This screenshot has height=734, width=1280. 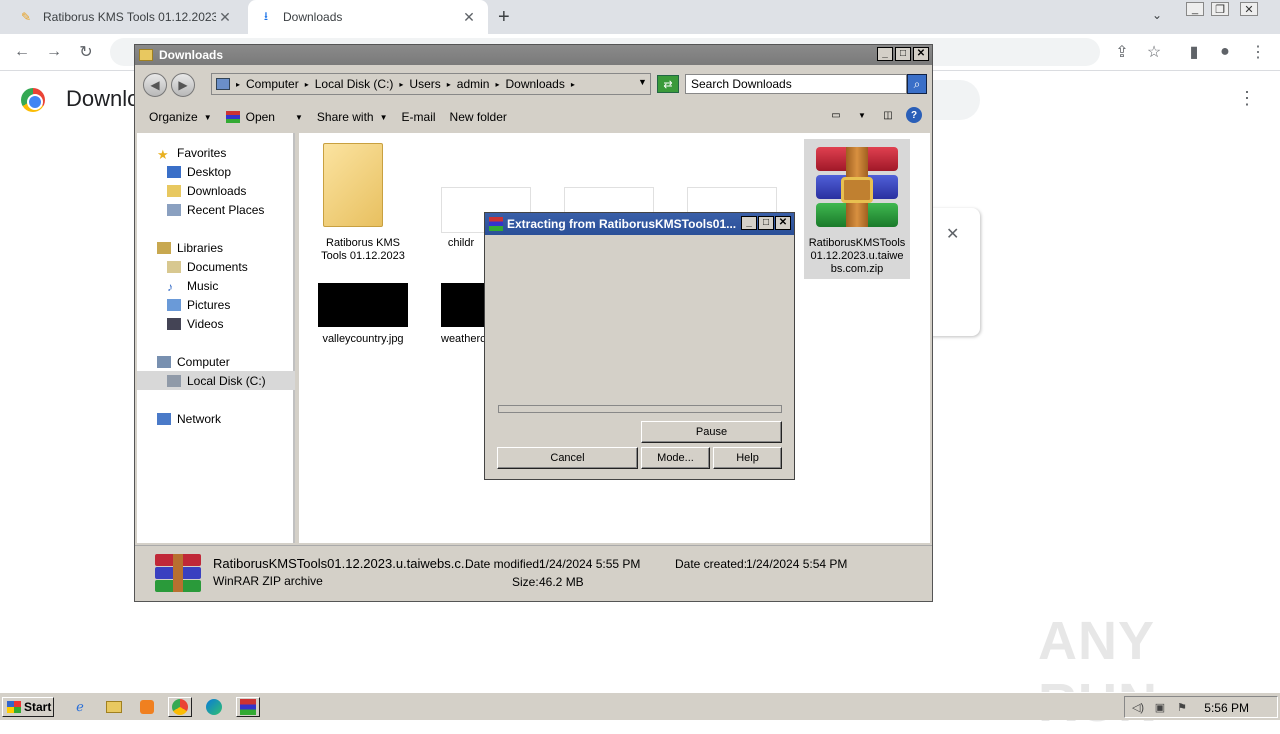 What do you see at coordinates (192, 285) in the screenshot?
I see `nav-music: ♪ Music` at bounding box center [192, 285].